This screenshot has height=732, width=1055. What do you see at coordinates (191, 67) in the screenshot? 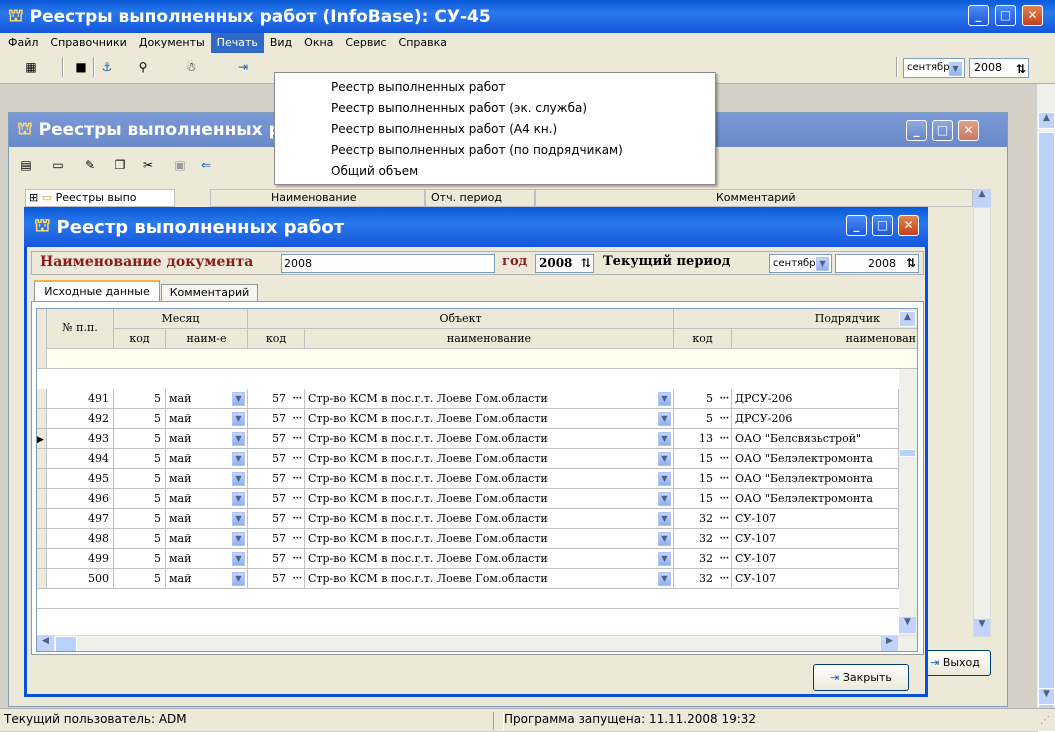
I see `users-icon: ☃` at bounding box center [191, 67].